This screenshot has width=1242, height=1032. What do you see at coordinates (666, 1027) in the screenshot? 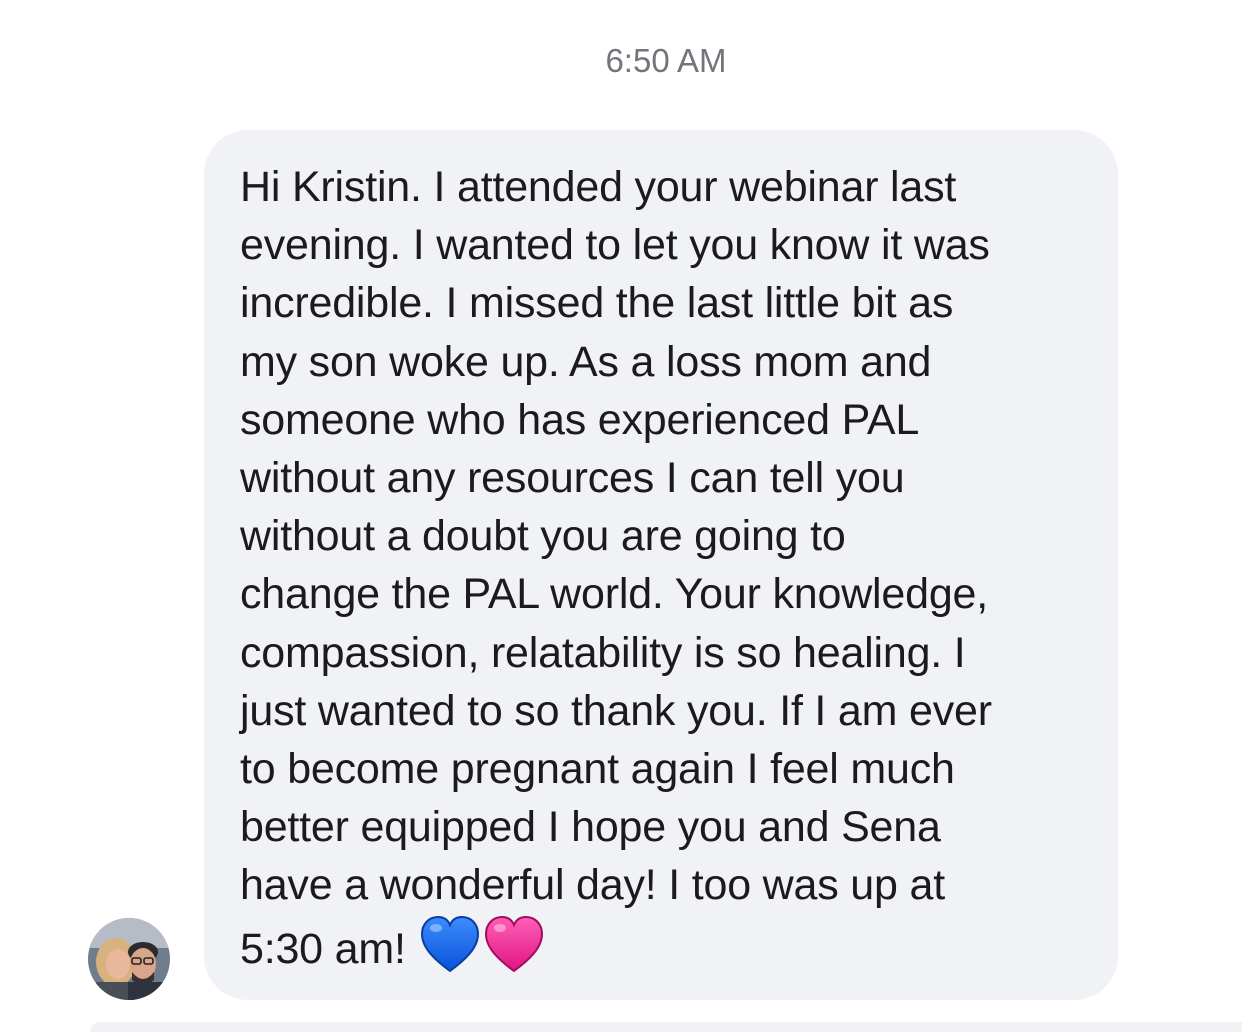
I see `next-message-bubble-edge` at bounding box center [666, 1027].